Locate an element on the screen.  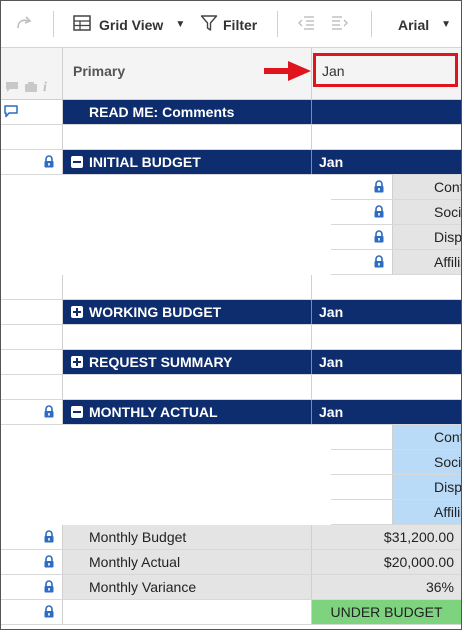
primary-column-header: Primary is located at coordinates (99, 71).